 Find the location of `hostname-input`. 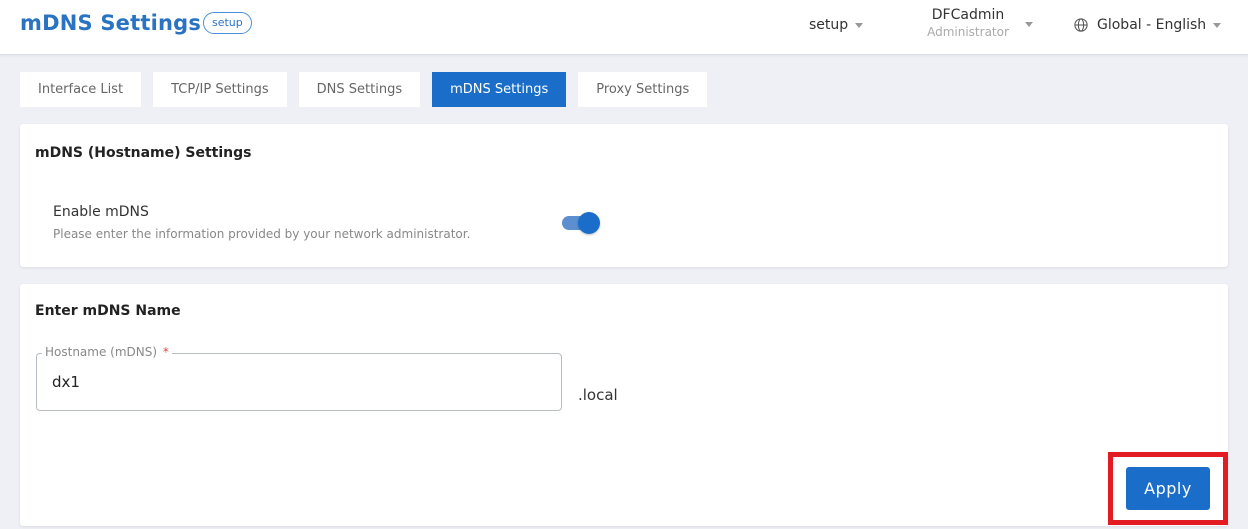

hostname-input is located at coordinates (292, 382).